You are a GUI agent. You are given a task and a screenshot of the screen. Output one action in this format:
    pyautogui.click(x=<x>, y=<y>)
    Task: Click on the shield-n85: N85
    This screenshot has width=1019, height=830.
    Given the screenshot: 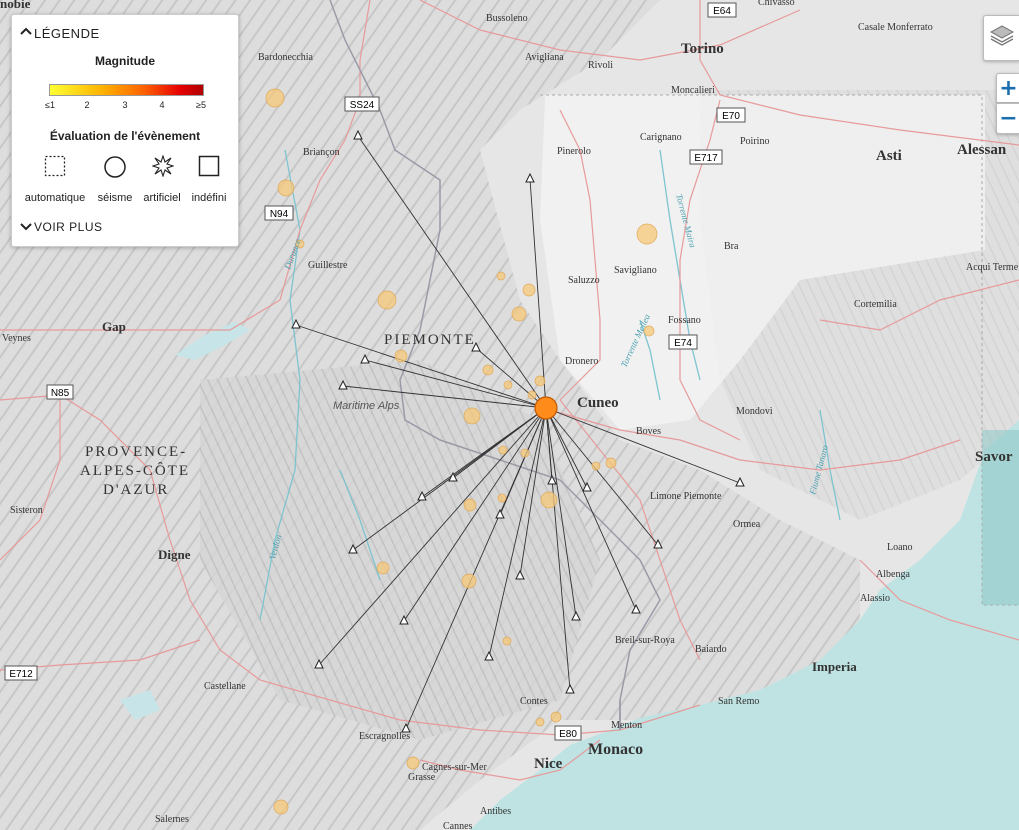 What is the action you would take?
    pyautogui.click(x=60, y=393)
    